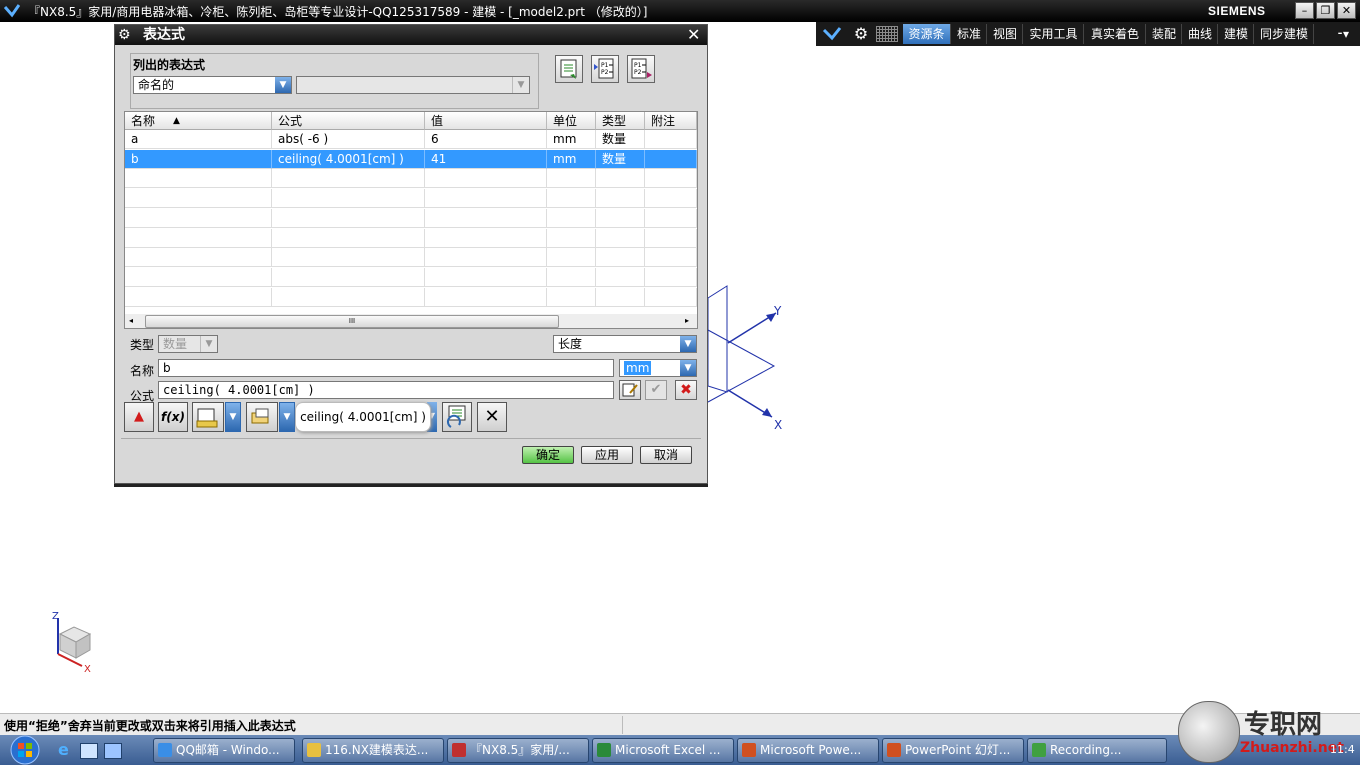  What do you see at coordinates (486, 121) in the screenshot?
I see `column-header: 值` at bounding box center [486, 121].